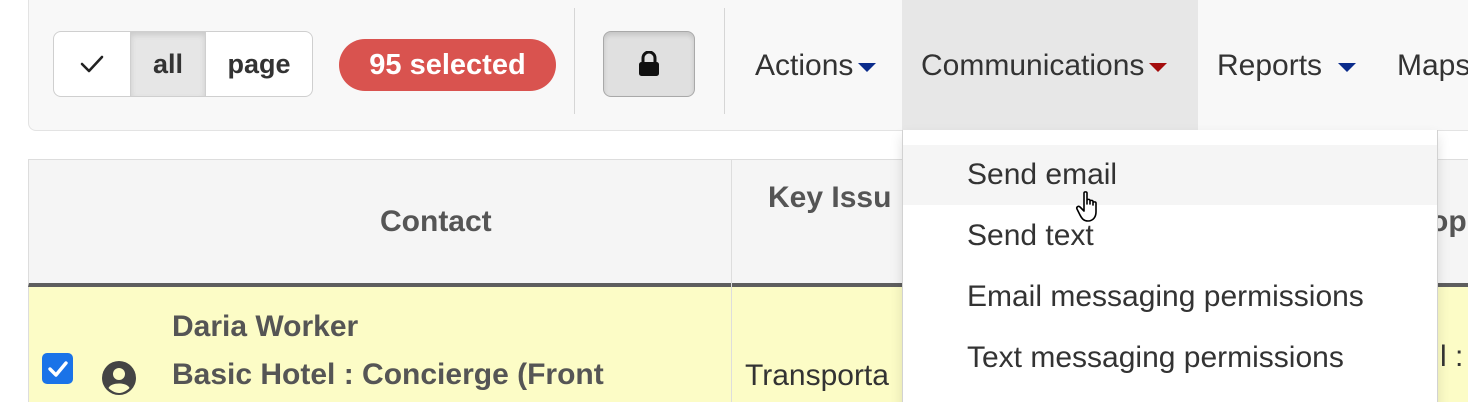 This screenshot has height=402, width=1468. I want to click on email-permissions-menu-item: Email messaging permissions, so click(1170, 297).